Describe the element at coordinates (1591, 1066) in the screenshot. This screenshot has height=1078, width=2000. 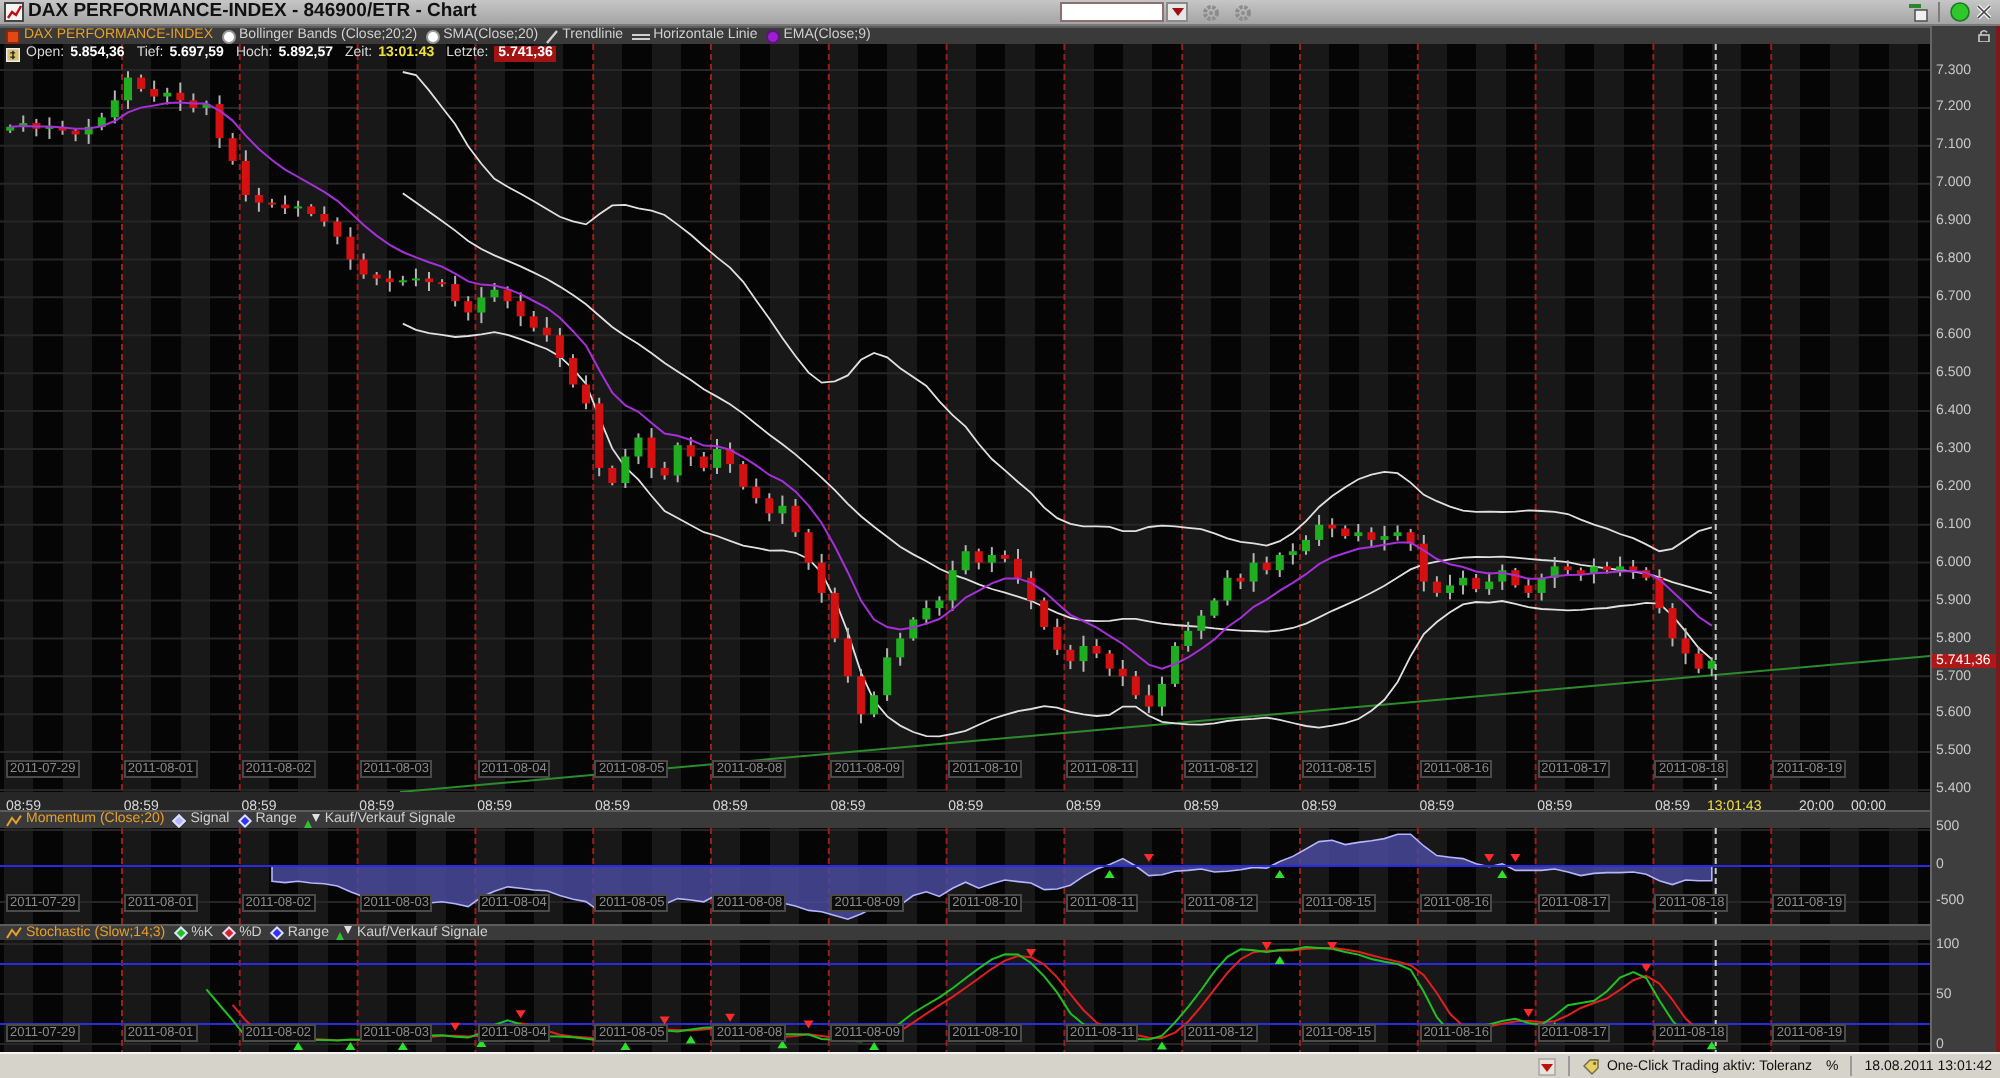
I see `tag-icon` at that location.